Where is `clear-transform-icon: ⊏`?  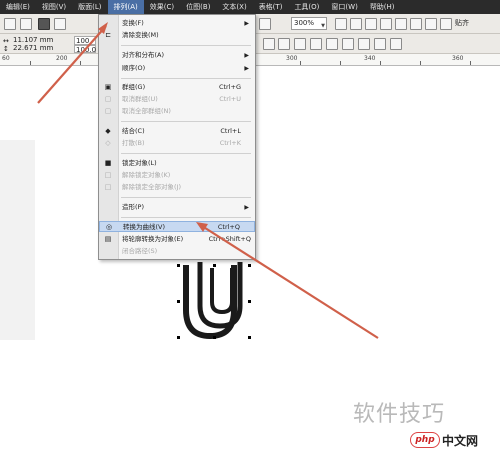
clear-transform-icon: ⊏ is located at coordinates (108, 35).